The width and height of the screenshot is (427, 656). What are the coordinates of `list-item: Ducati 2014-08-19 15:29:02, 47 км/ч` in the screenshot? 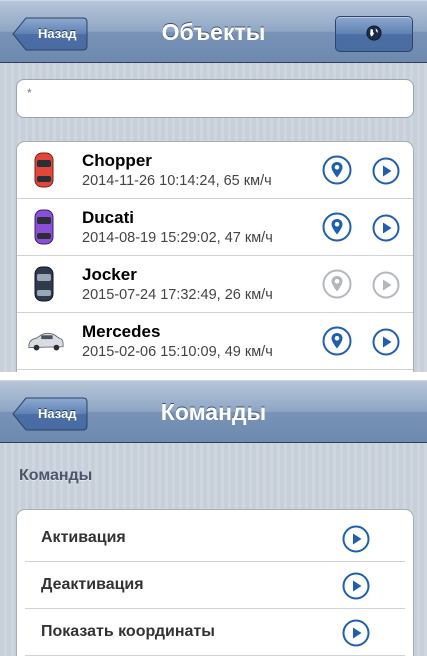 It's located at (215, 227).